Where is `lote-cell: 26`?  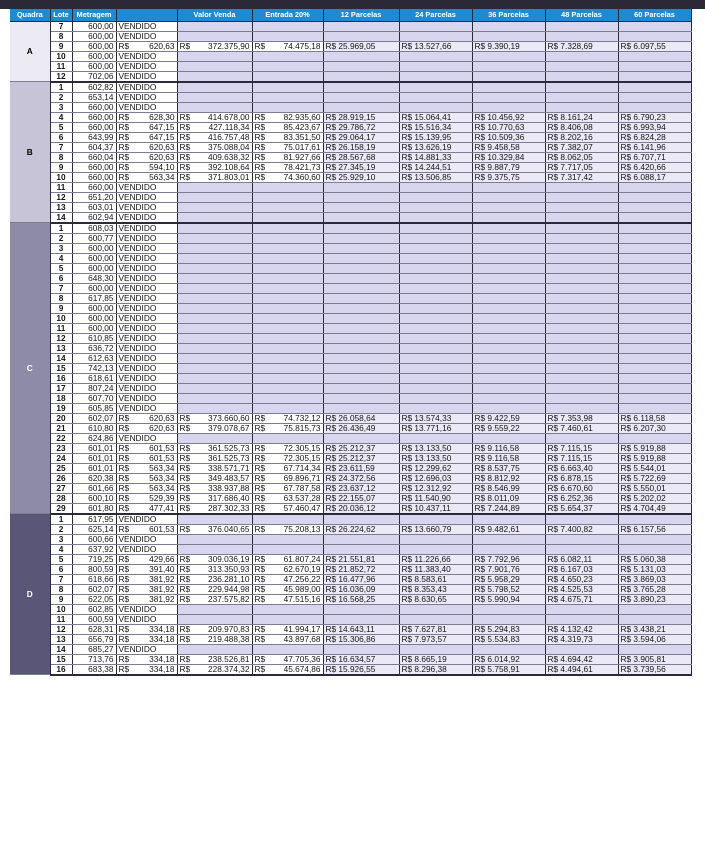 lote-cell: 26 is located at coordinates (61, 478).